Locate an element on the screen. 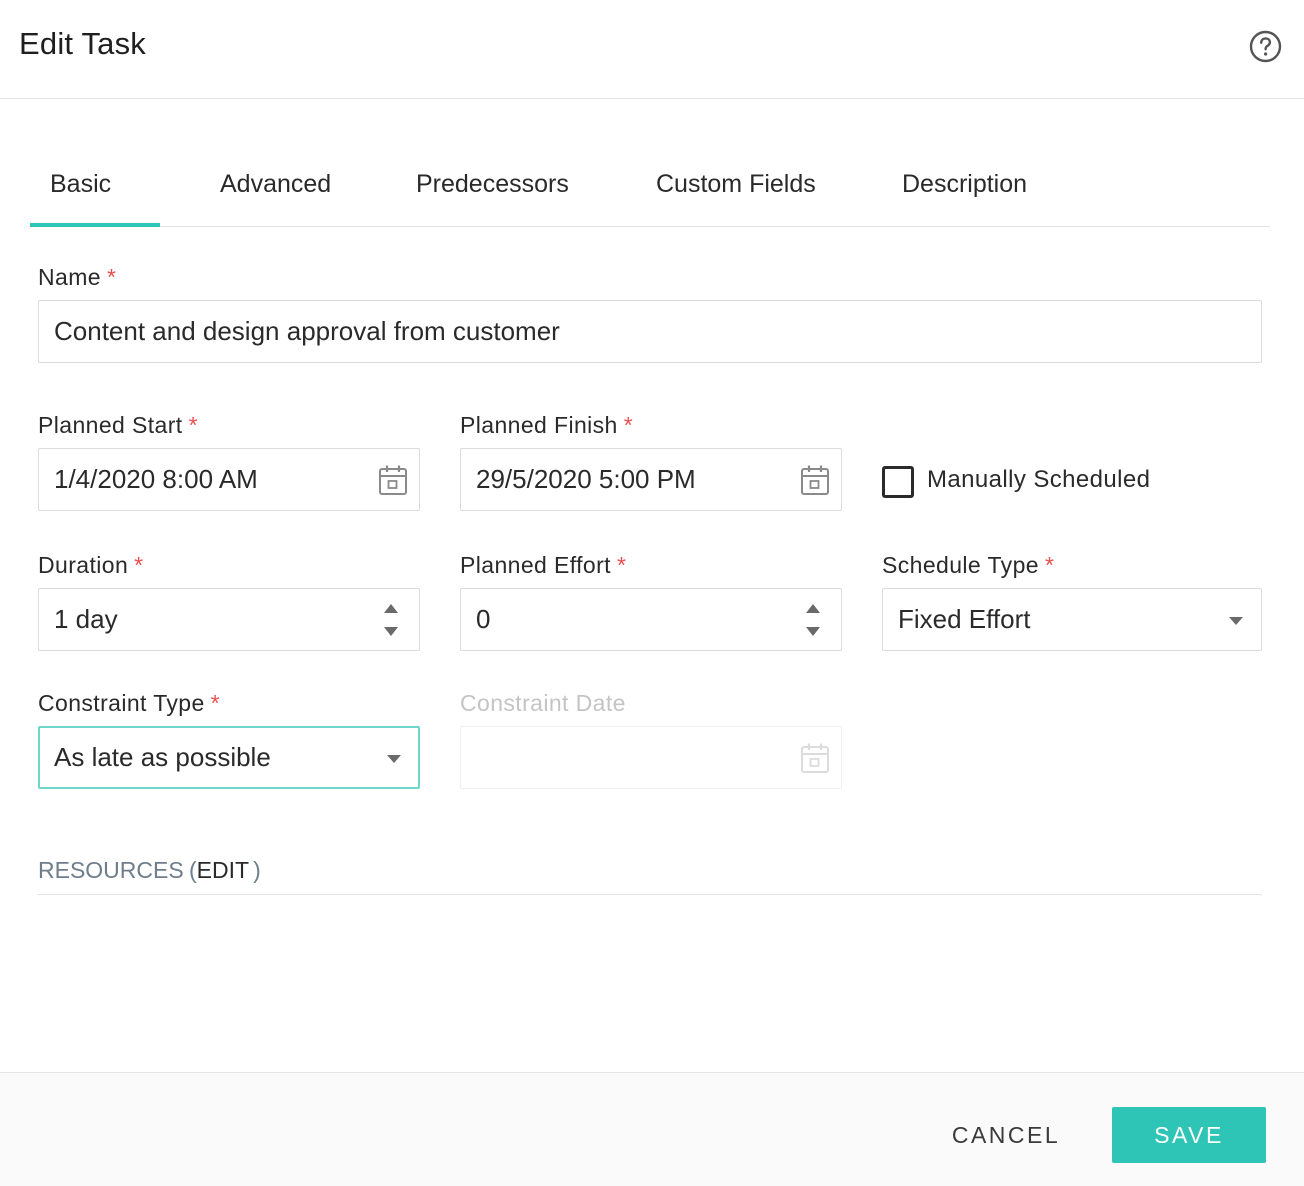 This screenshot has width=1304, height=1186. planned-effort-label-text: Planned Effort is located at coordinates (535, 565).